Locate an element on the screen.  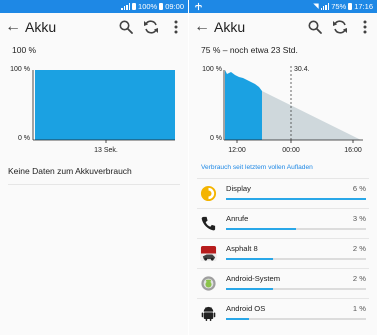
usage-row-asphalt: Asphalt 8 2 % is located at coordinates (283, 253).